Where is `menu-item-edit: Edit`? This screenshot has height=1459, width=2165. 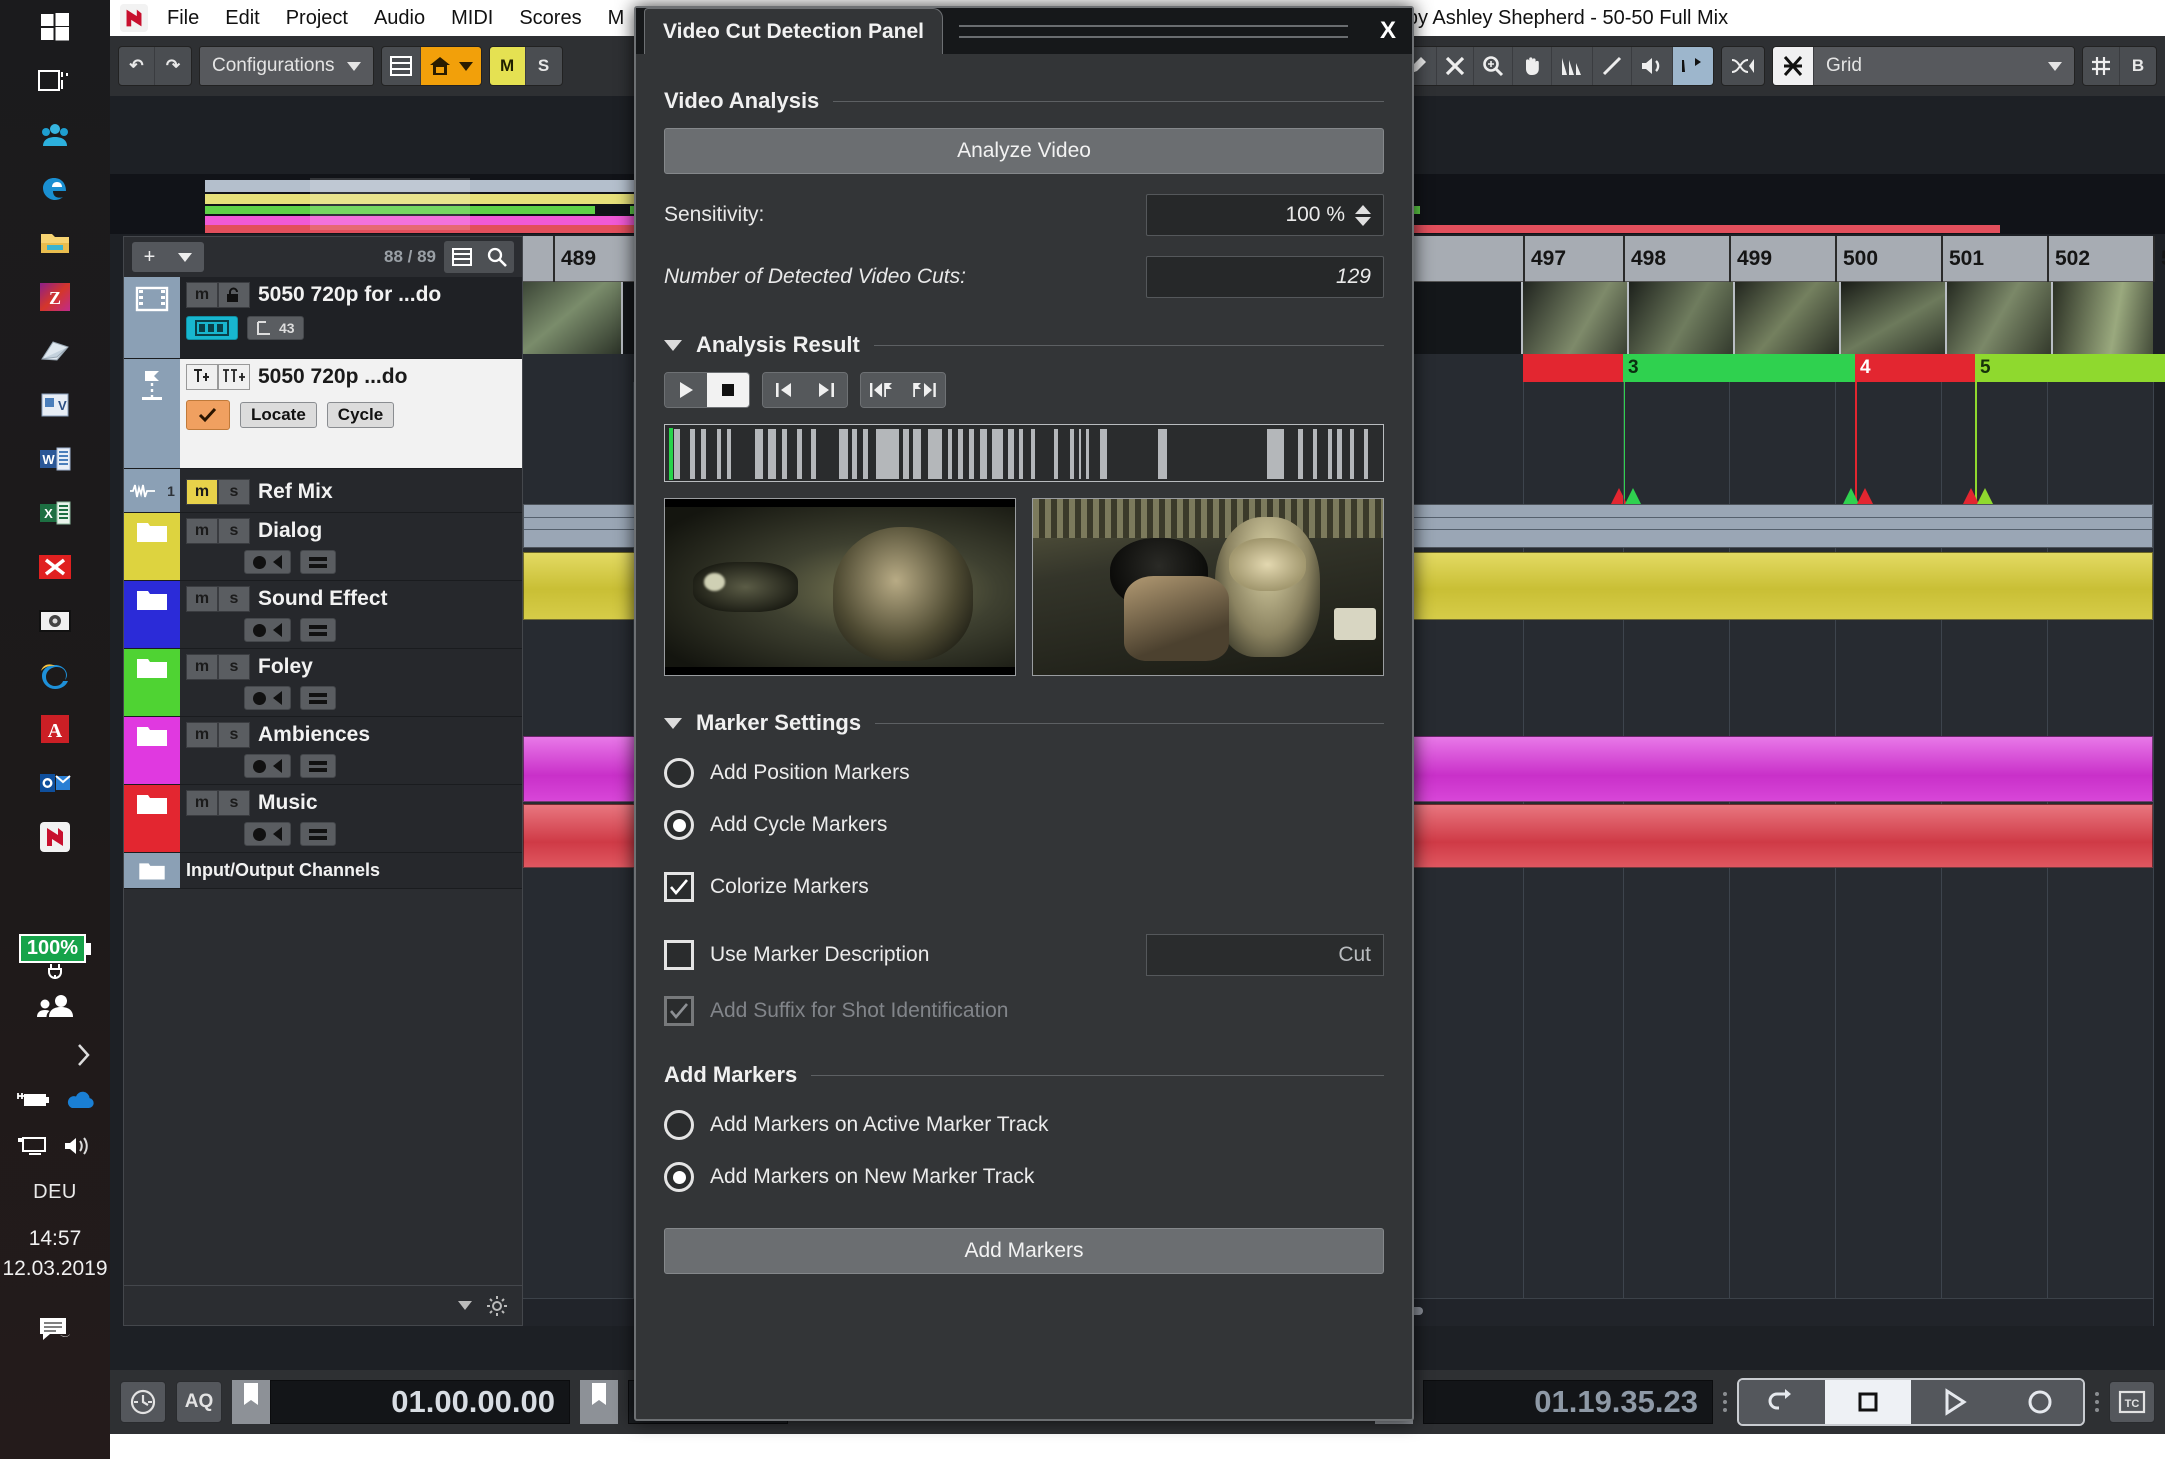 menu-item-edit: Edit is located at coordinates (242, 18).